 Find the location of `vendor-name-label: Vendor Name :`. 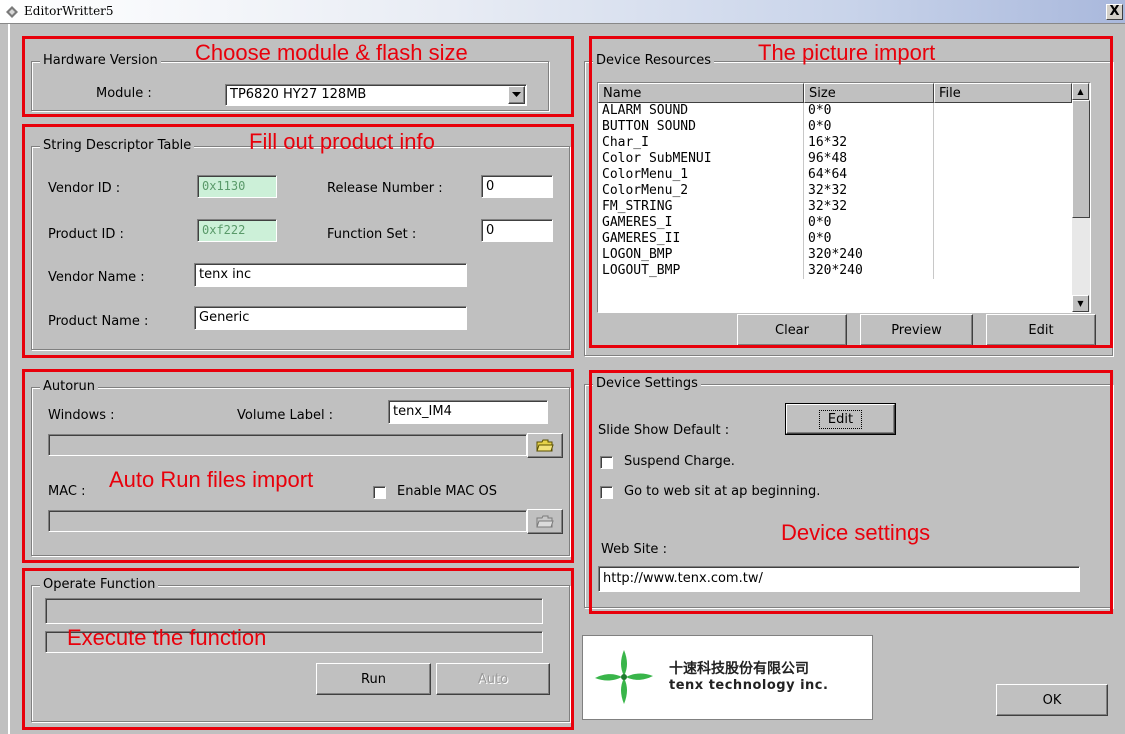

vendor-name-label: Vendor Name : is located at coordinates (96, 277).